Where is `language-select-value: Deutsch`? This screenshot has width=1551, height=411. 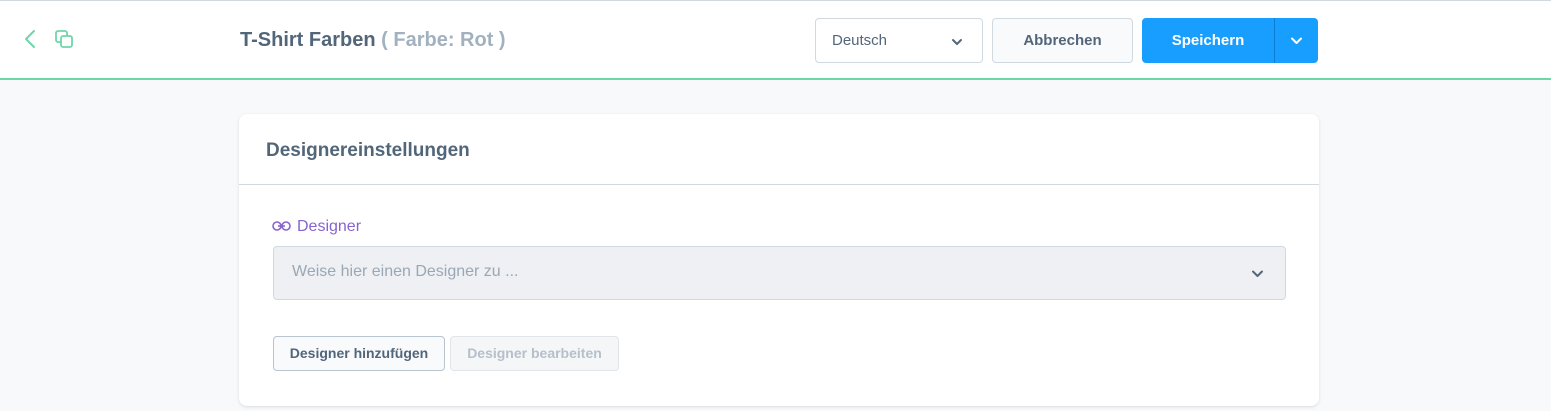
language-select-value: Deutsch is located at coordinates (860, 40).